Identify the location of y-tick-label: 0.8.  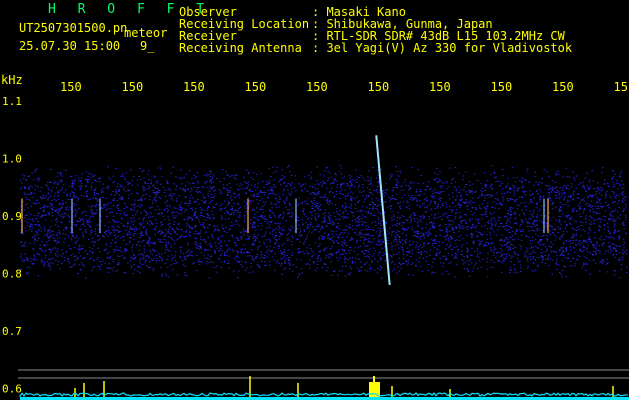
(12, 273).